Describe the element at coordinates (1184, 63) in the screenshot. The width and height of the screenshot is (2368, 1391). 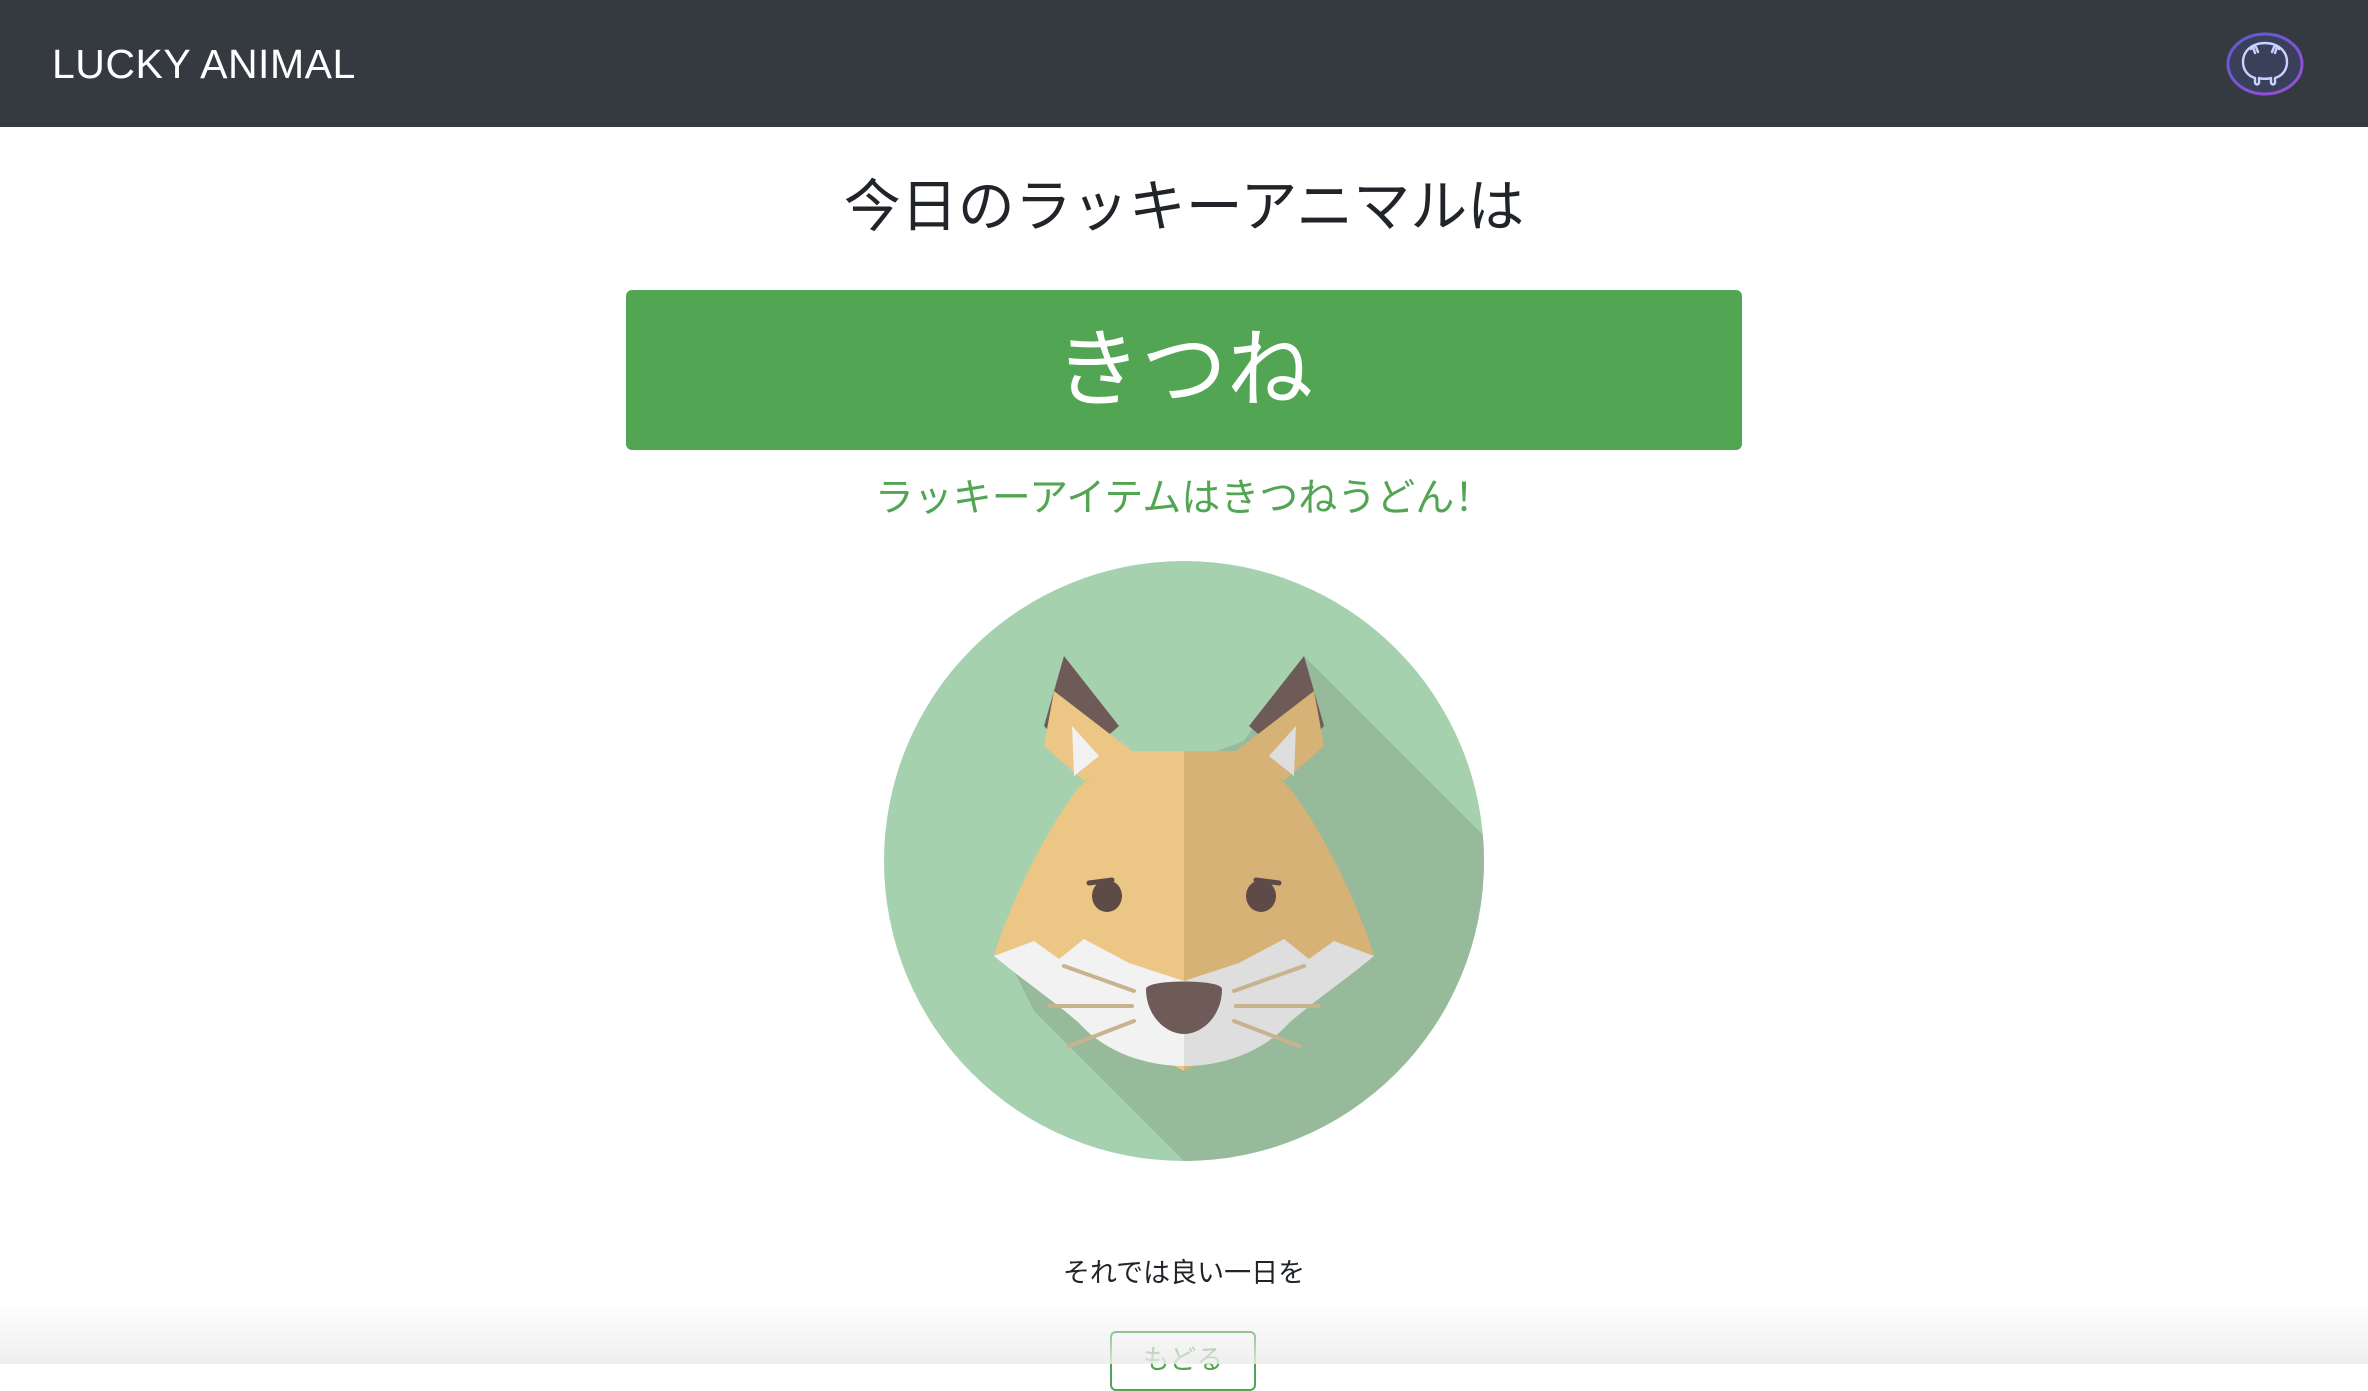
I see `navbar: LUCKY ANIMAL` at that location.